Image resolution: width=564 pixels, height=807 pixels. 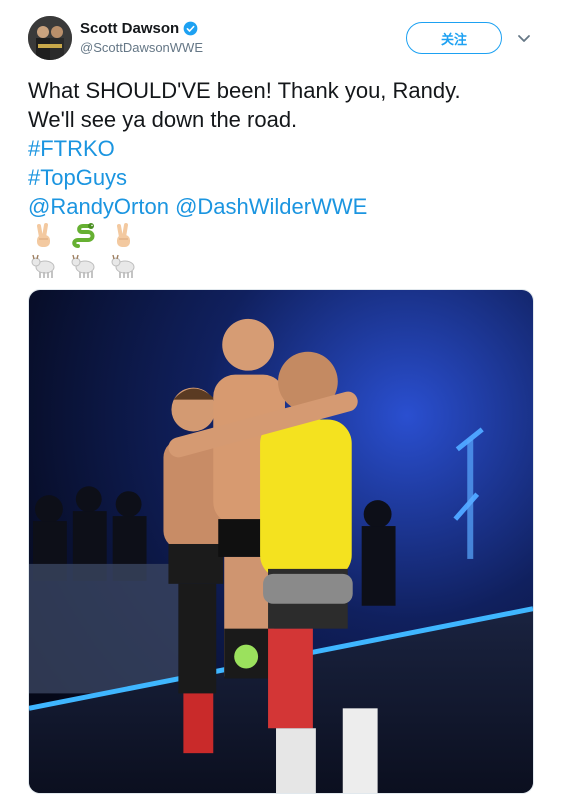 I want to click on tweet-text-line: What SHOULD'VE been! Thank you, Randy., so click(x=244, y=90).